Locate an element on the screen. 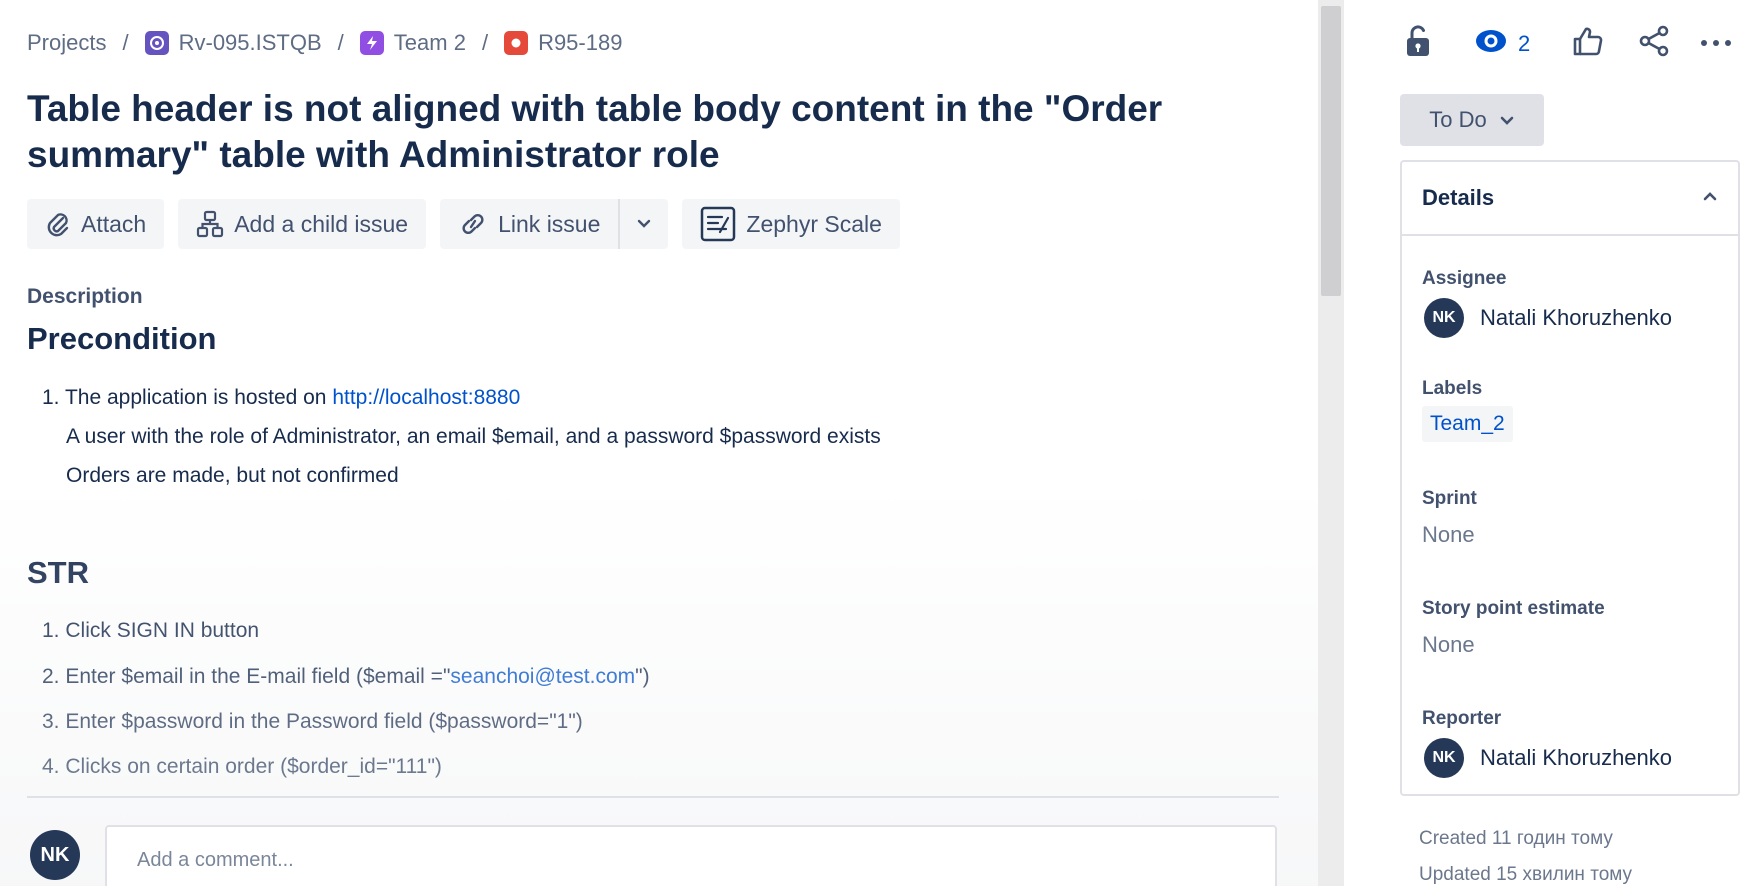  link-issue-group: Link issue is located at coordinates (554, 224).